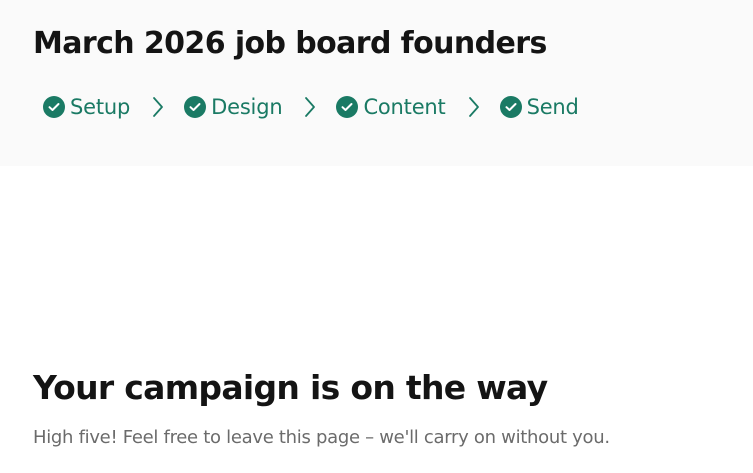 The width and height of the screenshot is (753, 473). I want to click on step-label: Content, so click(404, 107).